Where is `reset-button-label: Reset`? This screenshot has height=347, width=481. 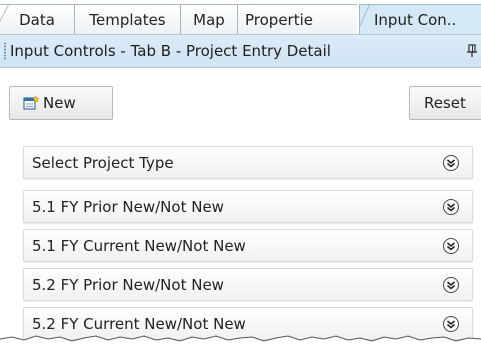
reset-button-label: Reset is located at coordinates (445, 103).